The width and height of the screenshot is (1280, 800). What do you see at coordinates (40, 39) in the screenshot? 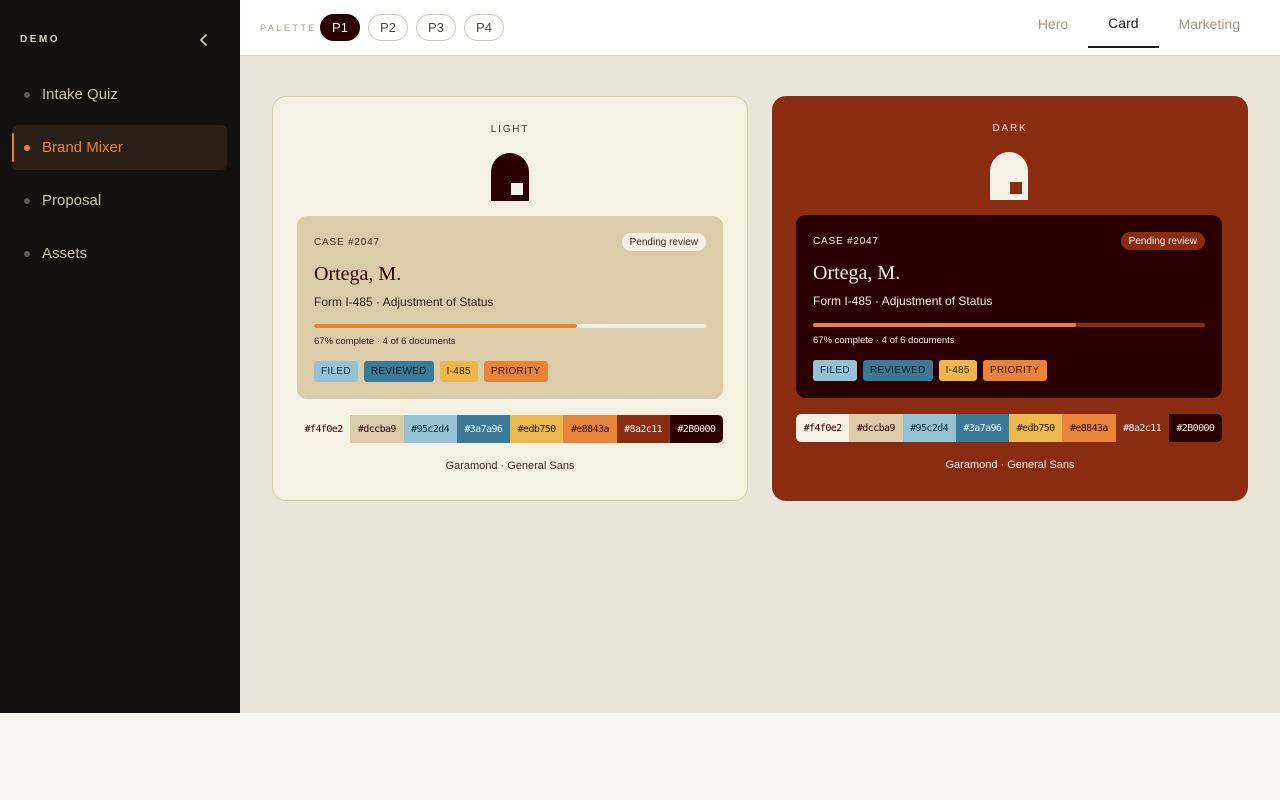
I see `brand-label: DEMO` at bounding box center [40, 39].